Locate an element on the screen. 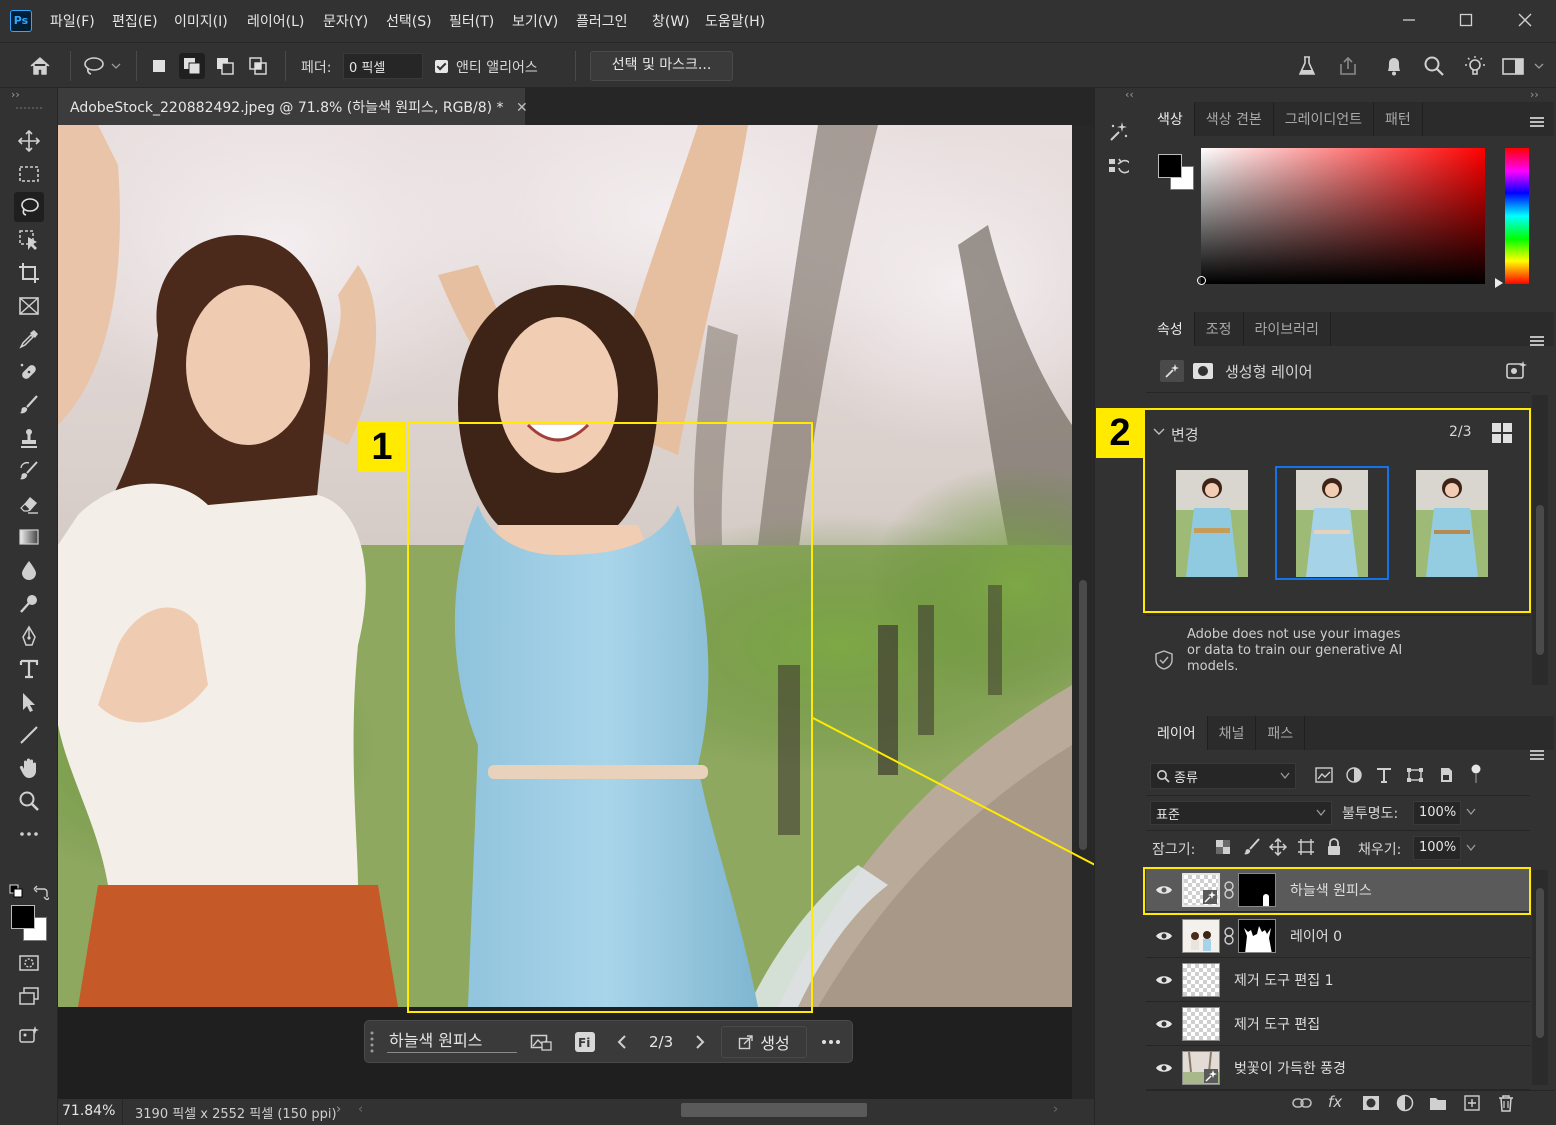  sparkle-brush-icon is located at coordinates (1119, 131).